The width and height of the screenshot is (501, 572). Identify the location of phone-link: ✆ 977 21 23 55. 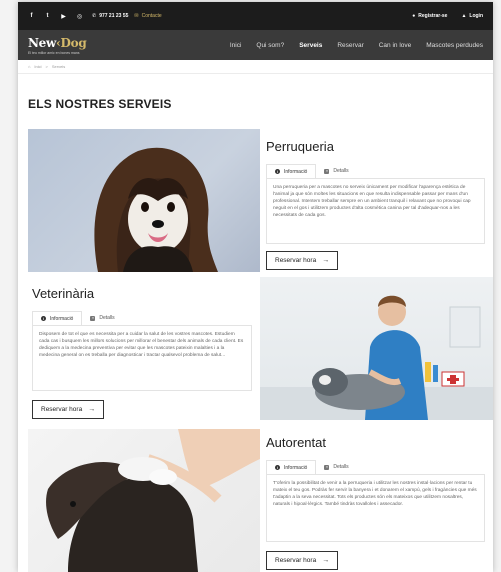
(110, 16).